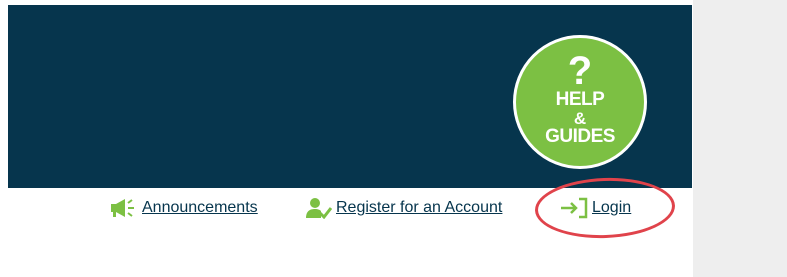 This screenshot has height=277, width=787. I want to click on help-label-line1: HELP, so click(580, 99).